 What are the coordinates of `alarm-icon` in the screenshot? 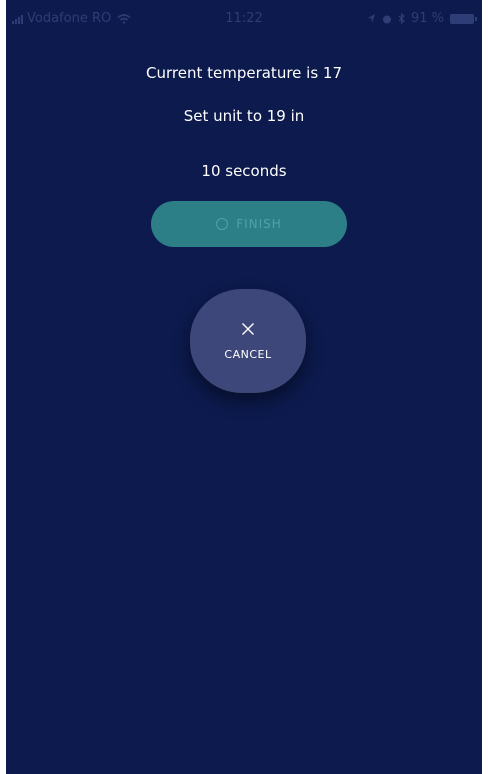 It's located at (386, 19).